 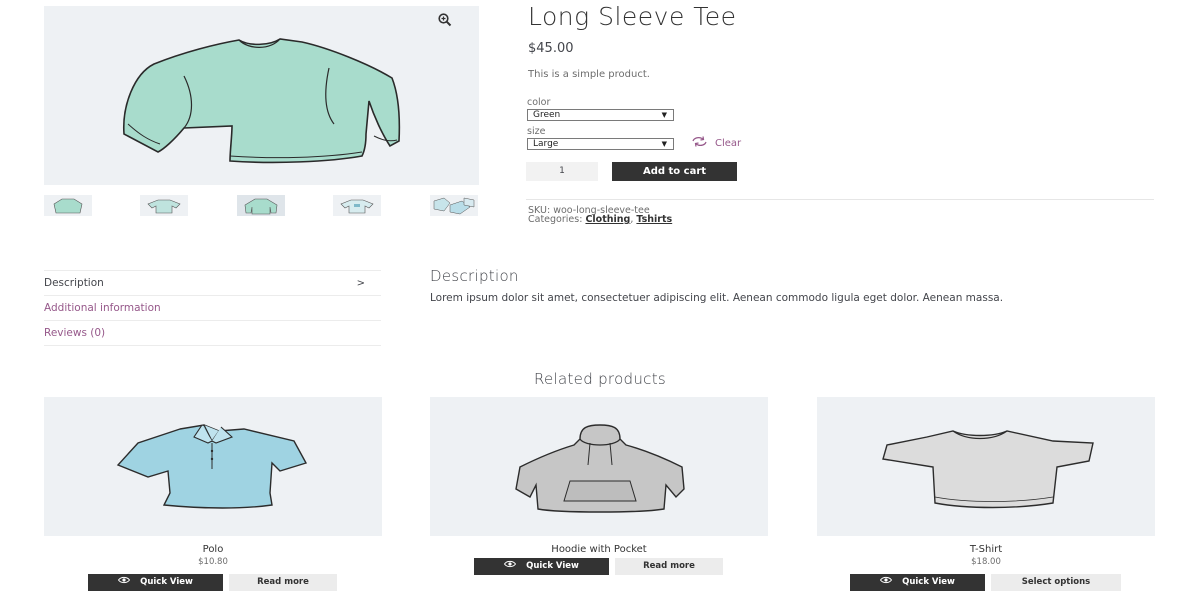 I want to click on related-product-image-hoodie, so click(x=599, y=466).